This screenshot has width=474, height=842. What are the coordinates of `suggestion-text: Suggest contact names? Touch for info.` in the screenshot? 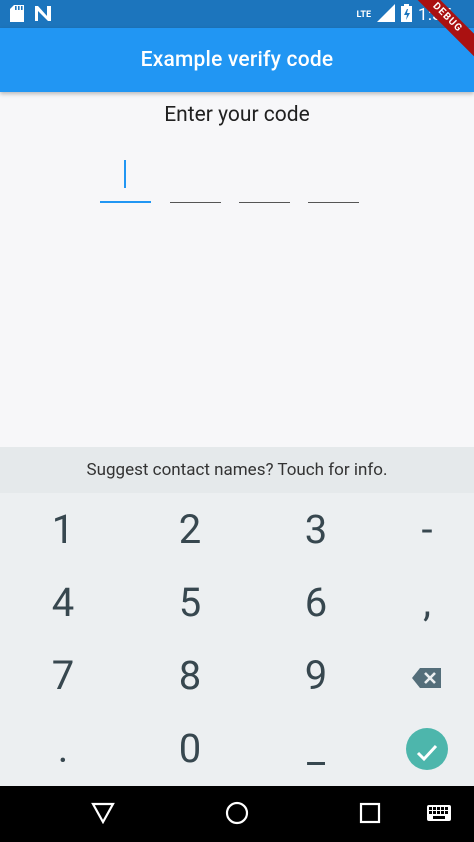 It's located at (237, 470).